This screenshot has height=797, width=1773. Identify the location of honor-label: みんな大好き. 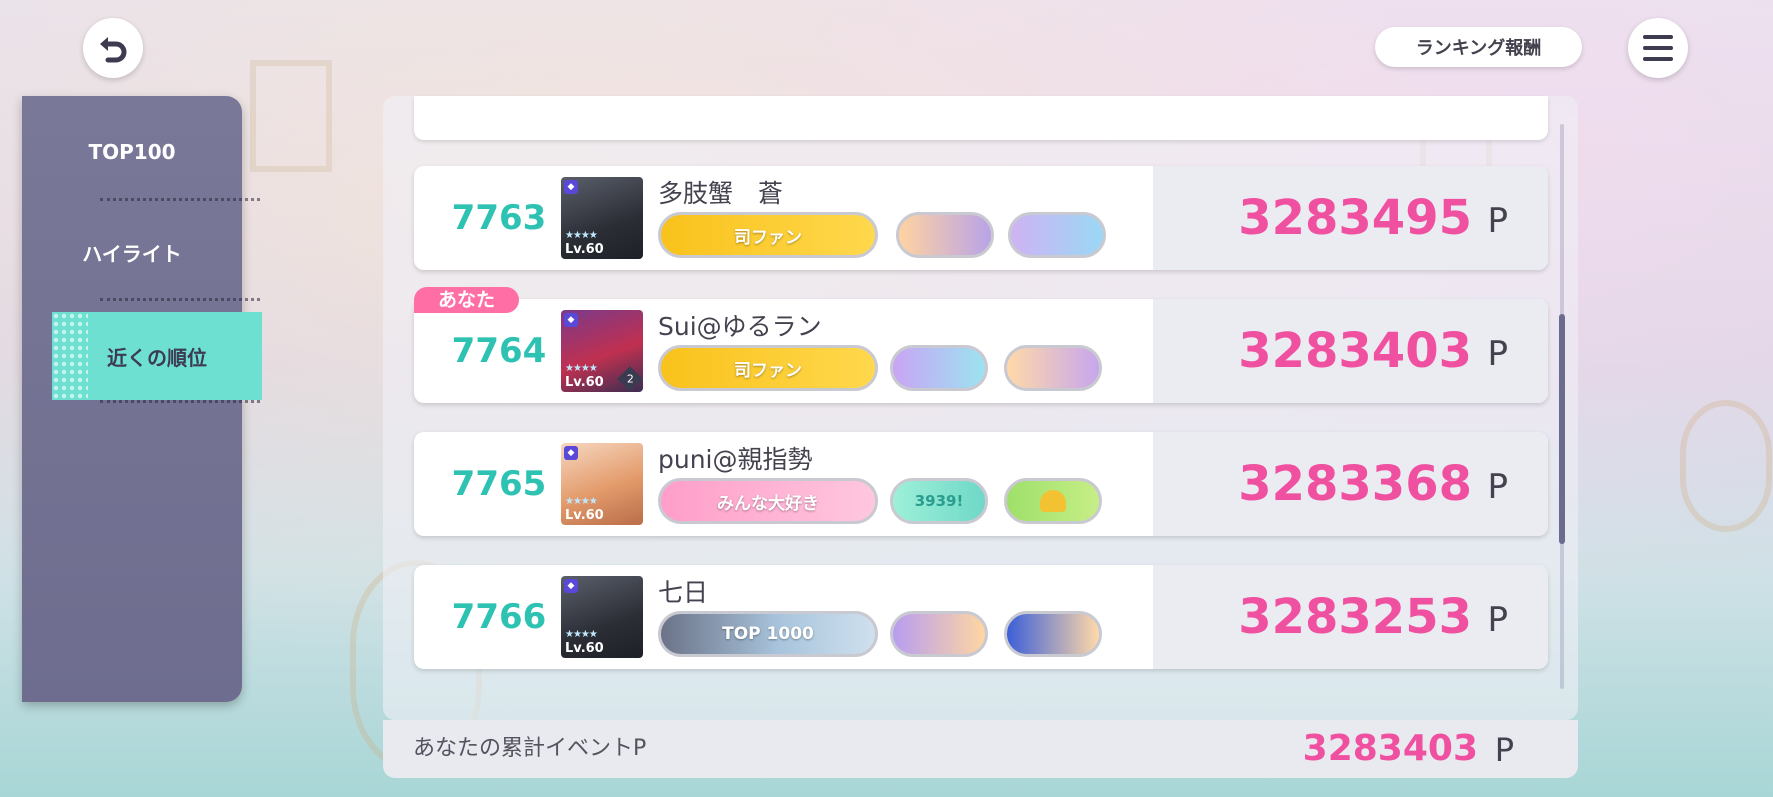
(768, 503).